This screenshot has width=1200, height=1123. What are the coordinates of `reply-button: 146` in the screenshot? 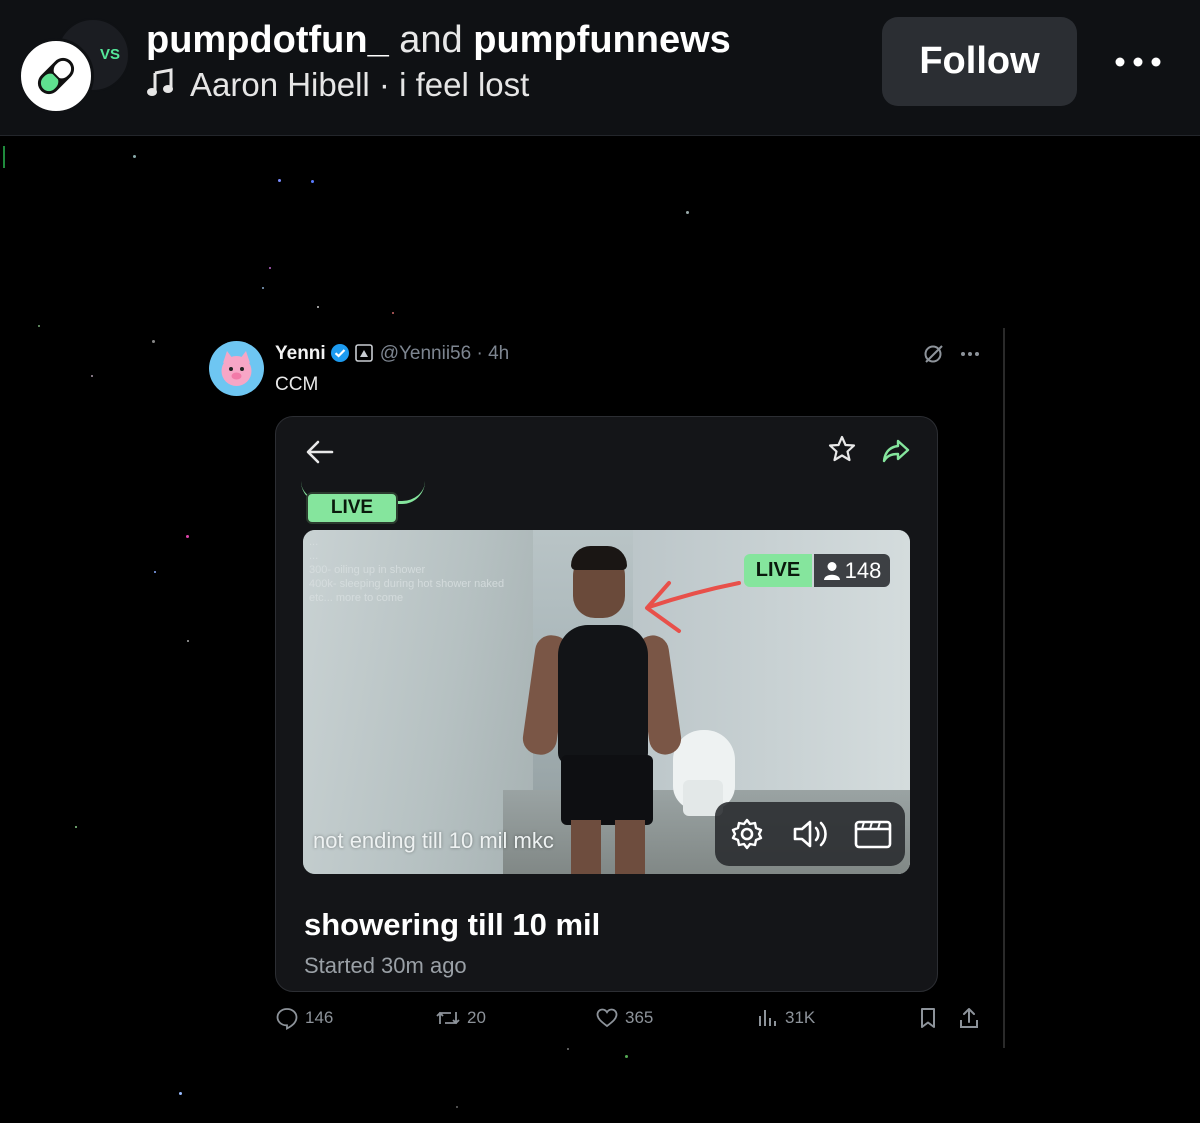 It's located at (304, 1018).